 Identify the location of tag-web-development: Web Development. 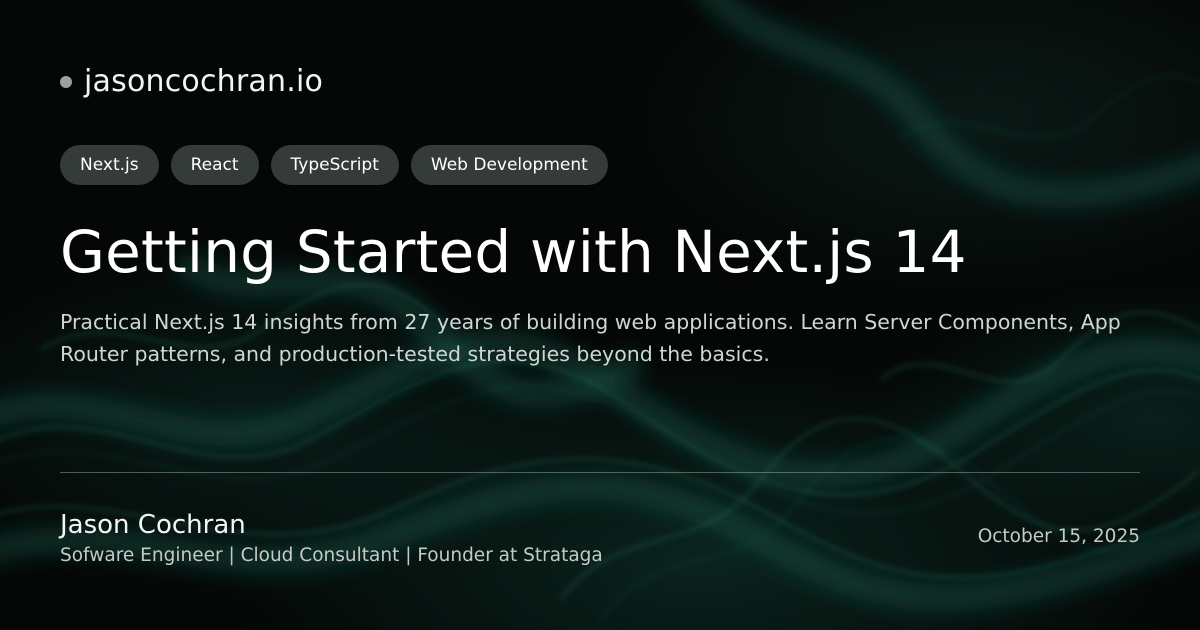
(509, 165).